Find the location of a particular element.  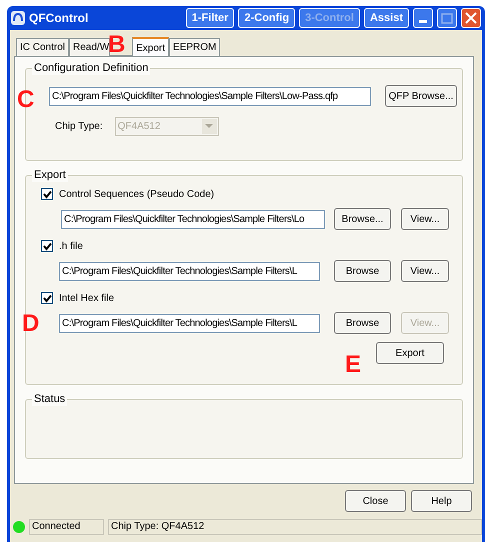

close-icon is located at coordinates (471, 18).